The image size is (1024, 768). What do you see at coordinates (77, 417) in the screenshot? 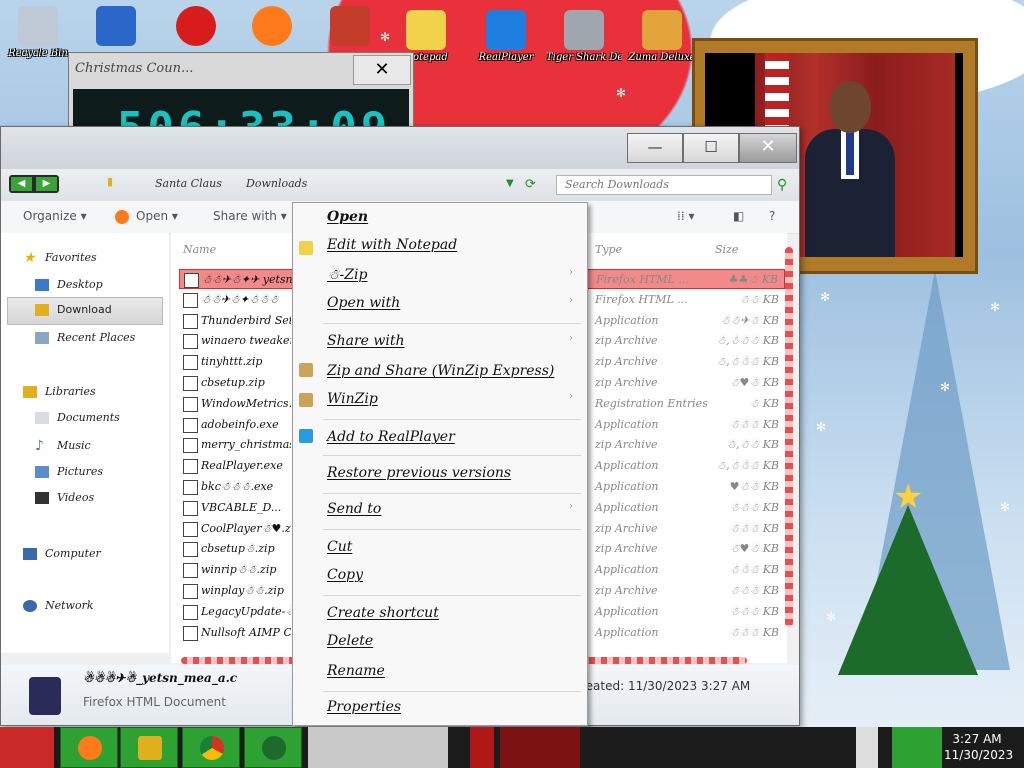
I see `nav-documents: Documents` at bounding box center [77, 417].